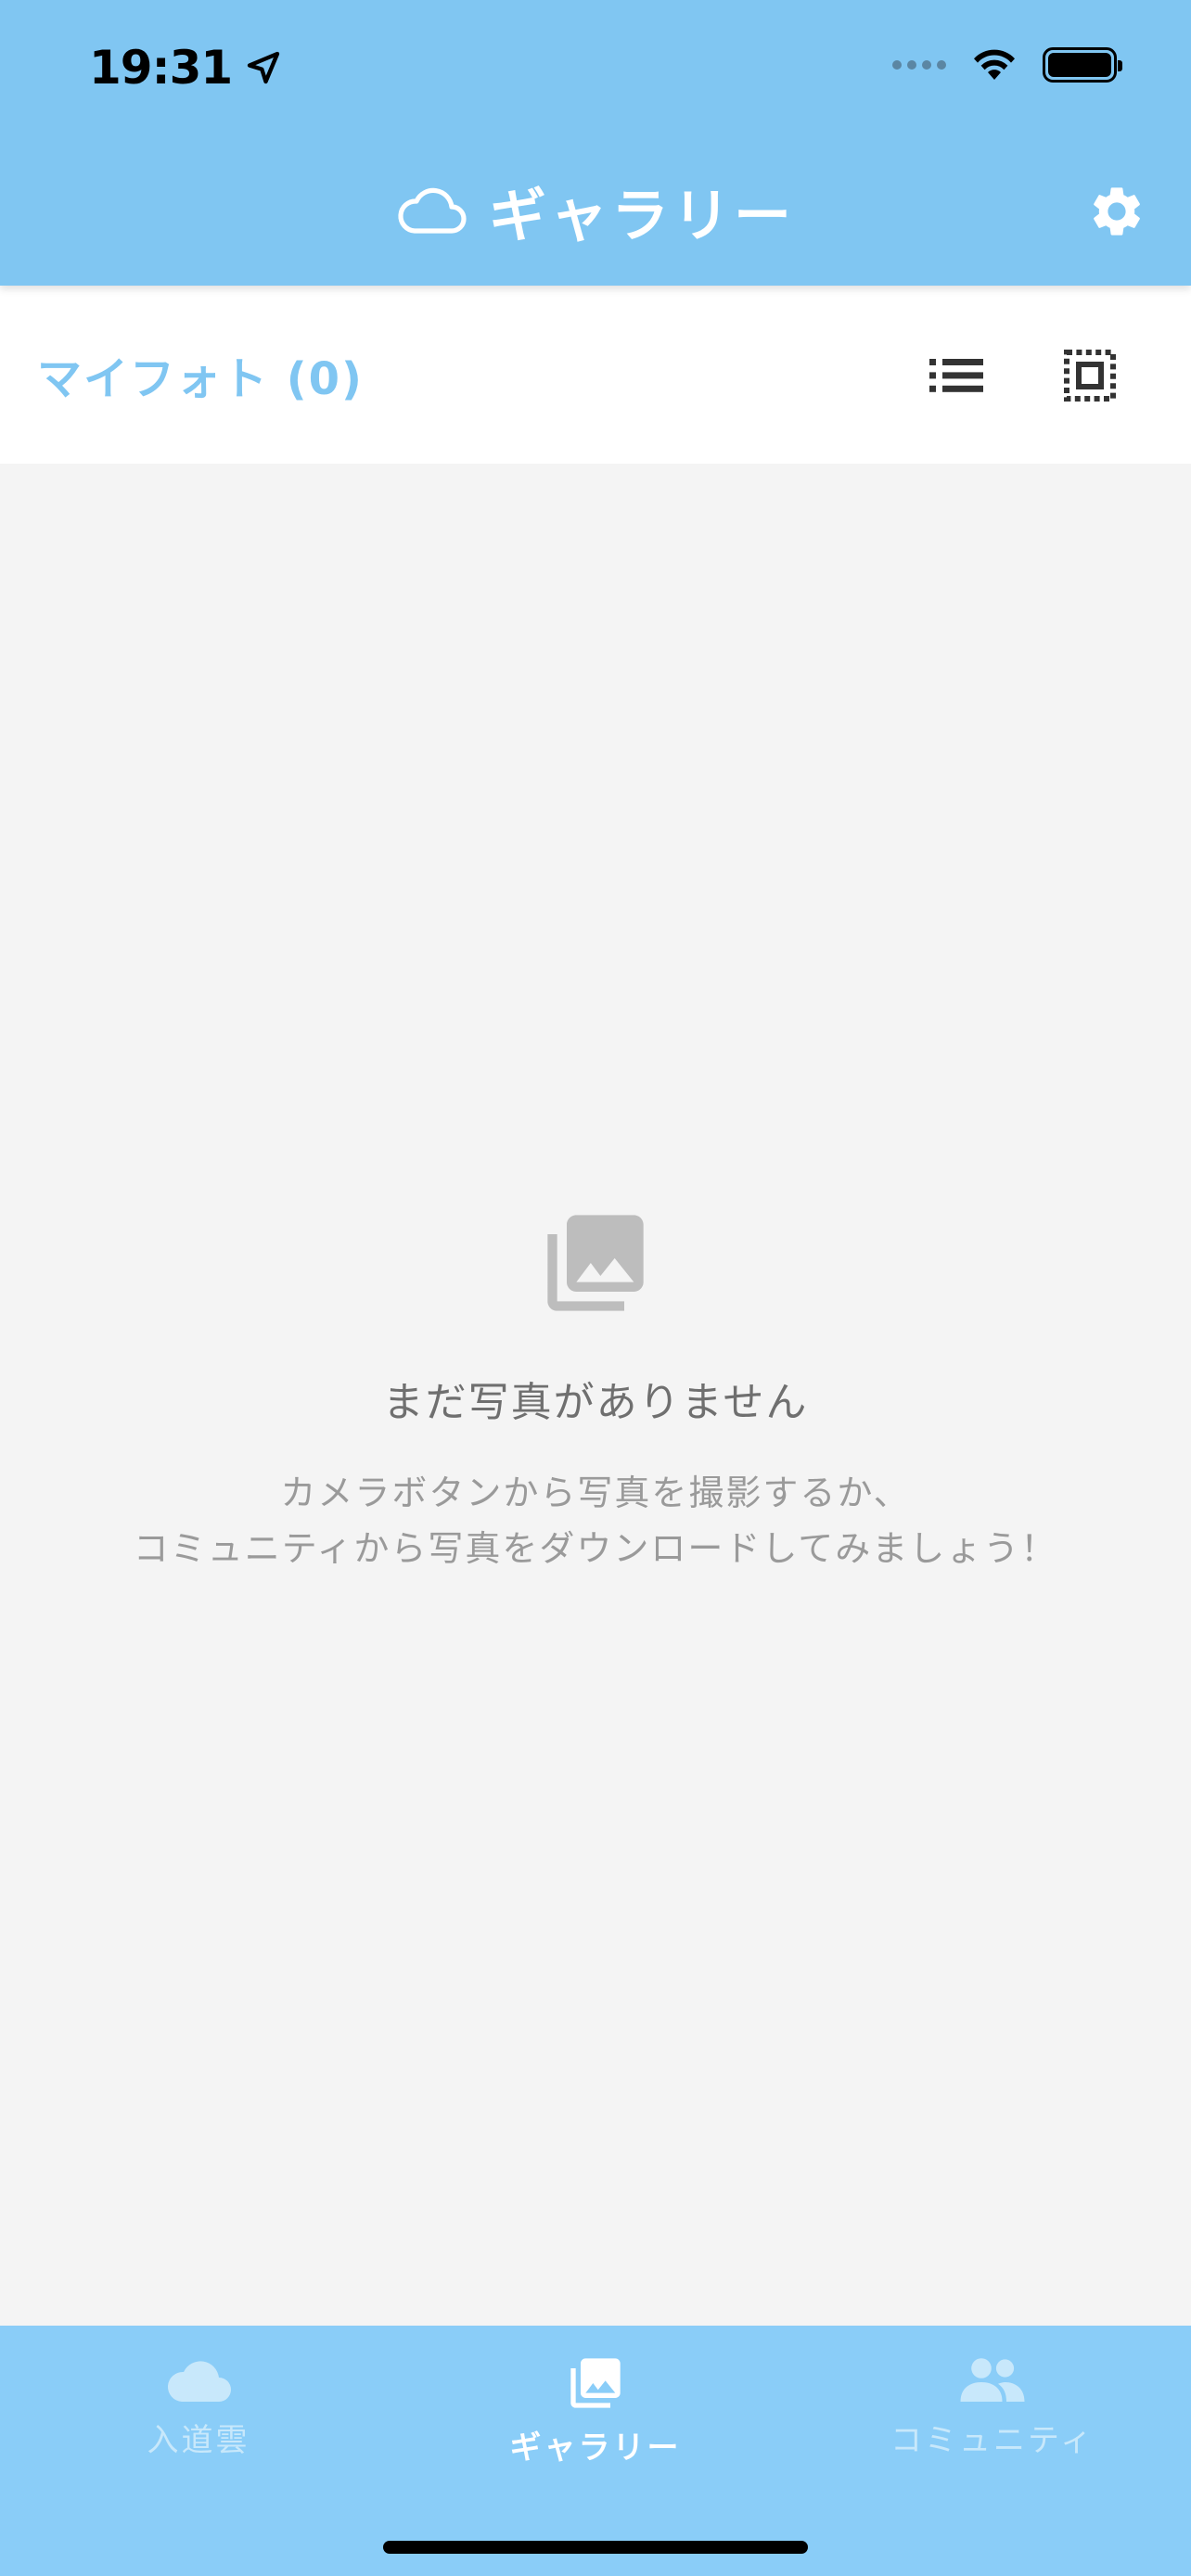 The width and height of the screenshot is (1191, 2576). I want to click on cloud-icon, so click(199, 2381).